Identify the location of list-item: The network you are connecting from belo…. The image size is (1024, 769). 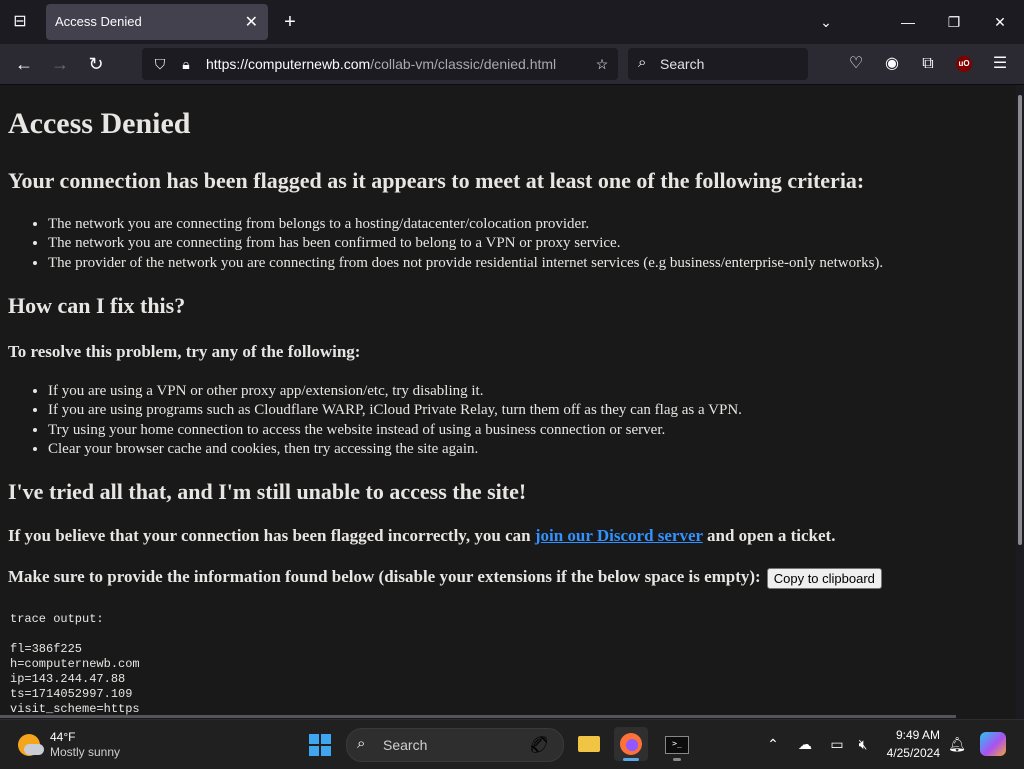
(465, 224).